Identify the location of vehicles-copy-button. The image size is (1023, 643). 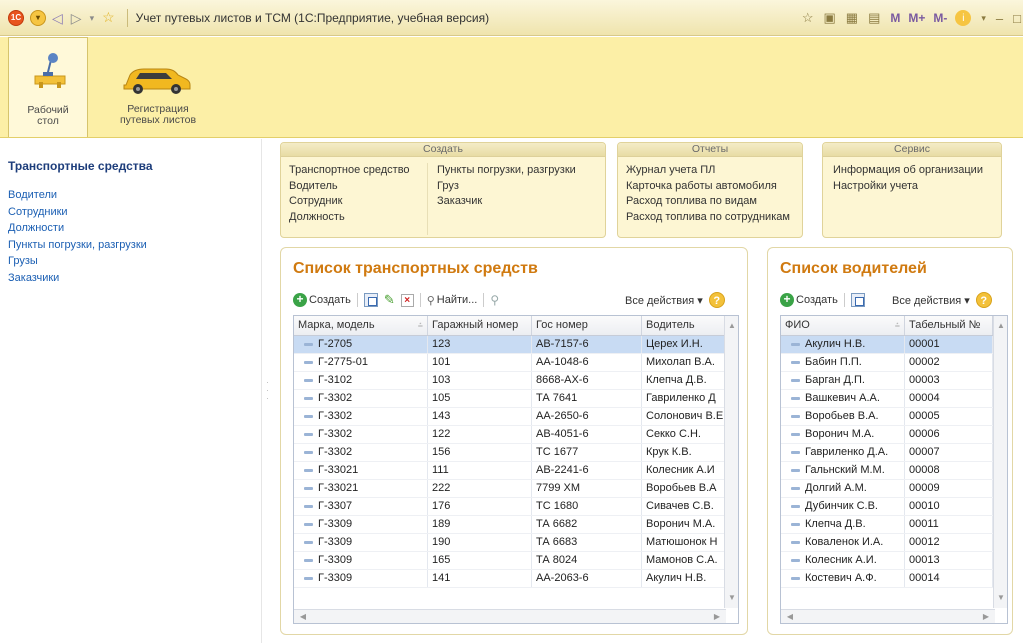
(370, 300).